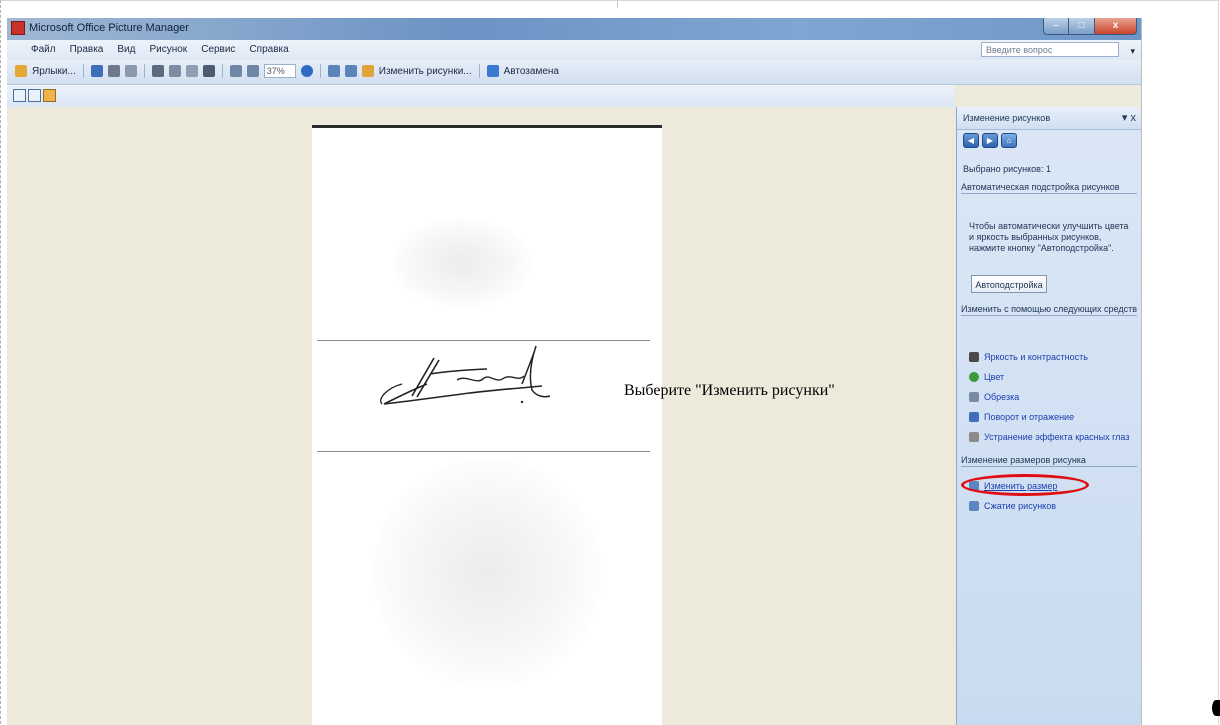 This screenshot has height=725, width=1220. I want to click on task-pane-navigation: ◀ ▶ ⌂, so click(990, 140).